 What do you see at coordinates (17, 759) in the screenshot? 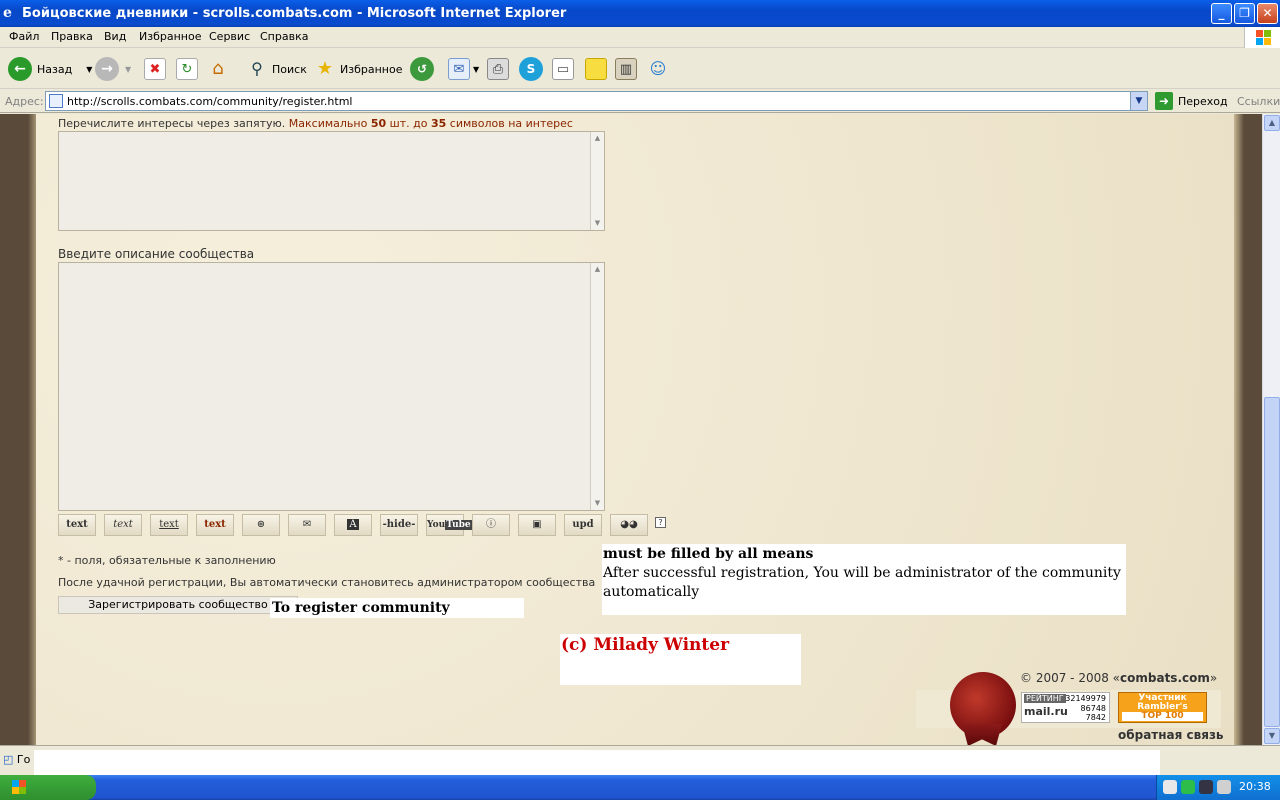
I see `status-text: ◰ Го` at bounding box center [17, 759].